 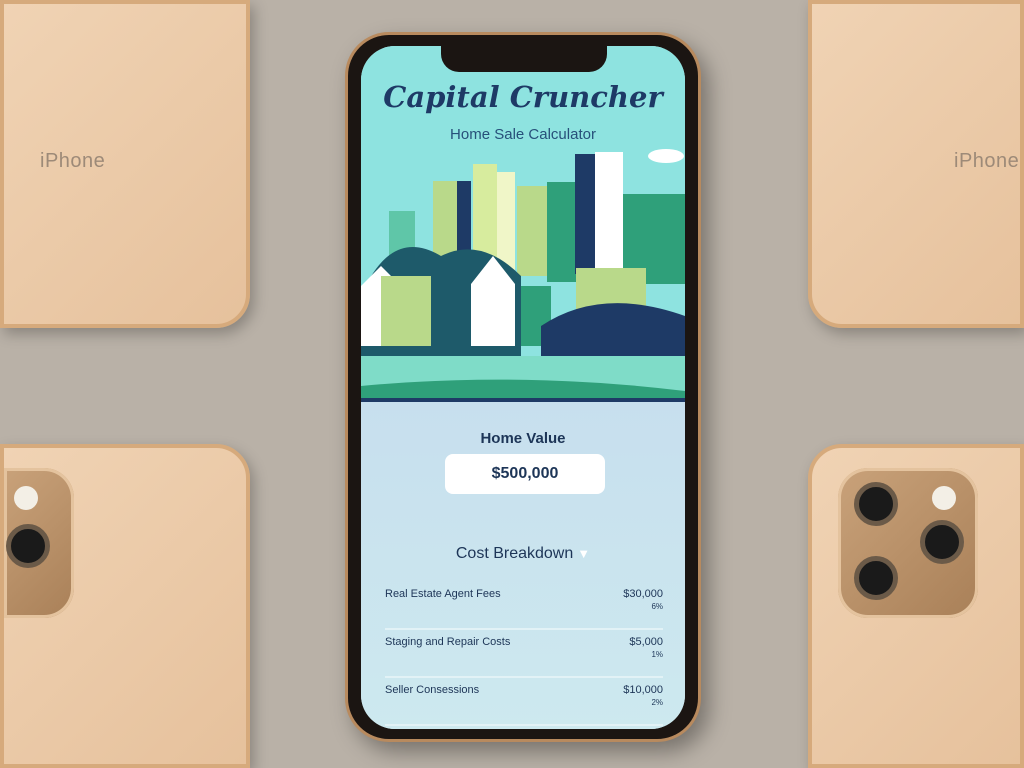 I want to click on cost-amount: $10,000, so click(x=643, y=690).